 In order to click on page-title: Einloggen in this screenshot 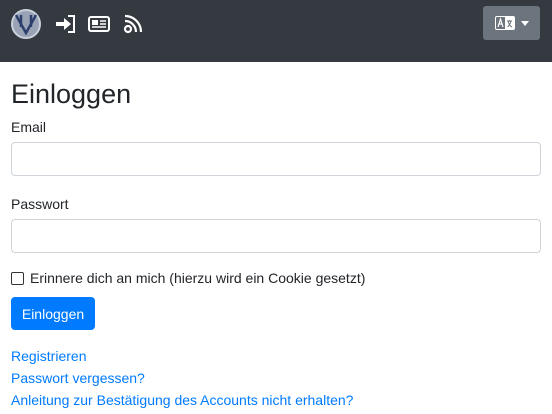, I will do `click(71, 94)`.